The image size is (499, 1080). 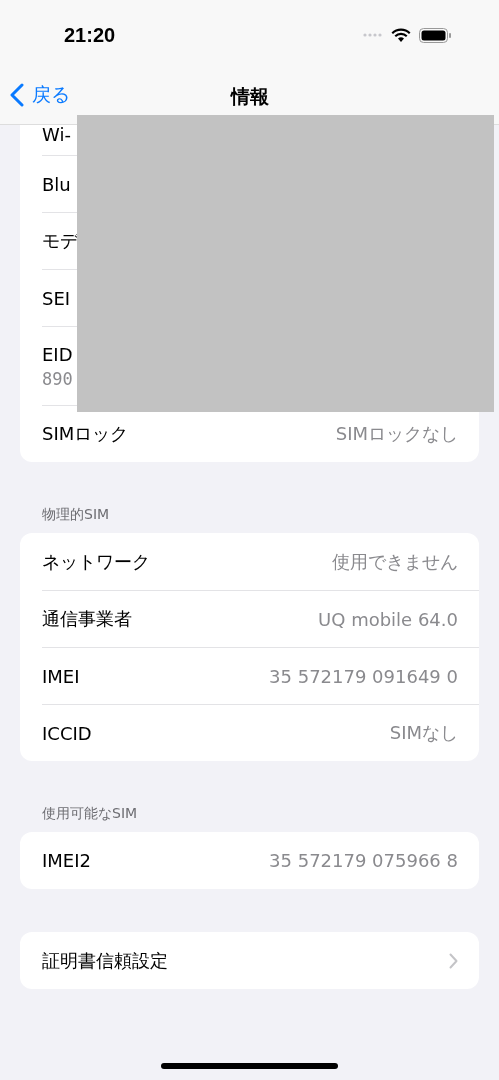 What do you see at coordinates (67, 733) in the screenshot?
I see `row-label: ICCID` at bounding box center [67, 733].